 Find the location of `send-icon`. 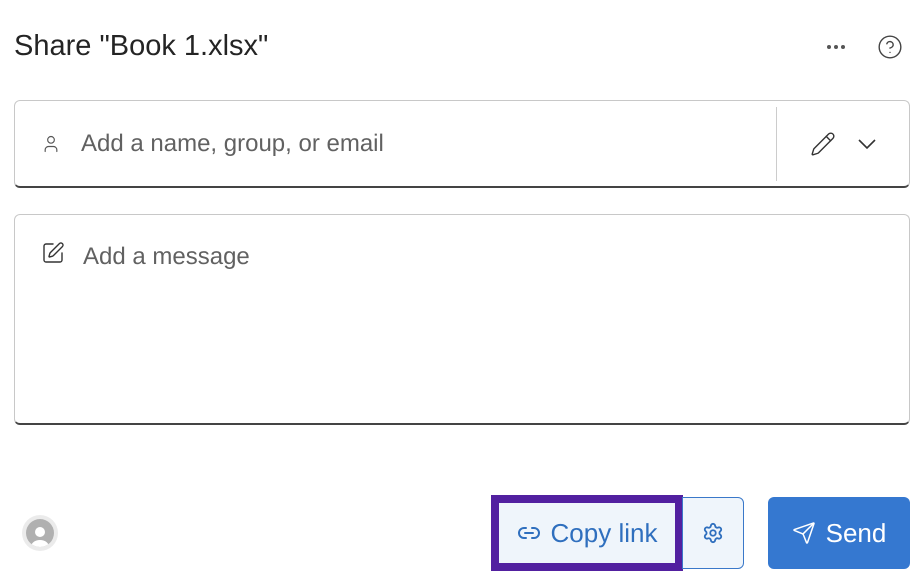

send-icon is located at coordinates (804, 533).